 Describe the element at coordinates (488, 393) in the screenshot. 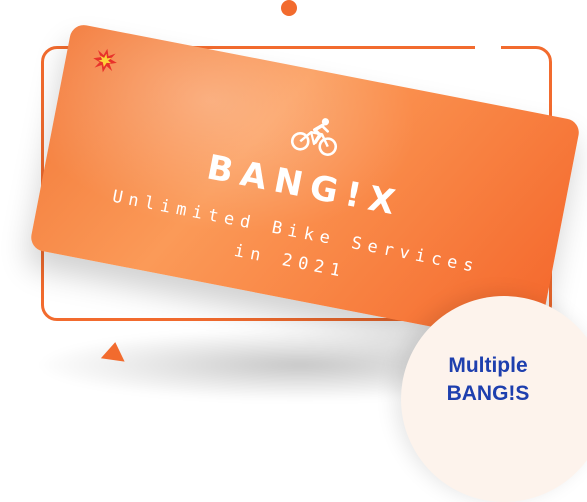

I see `badge-line-2: BANG!S` at that location.